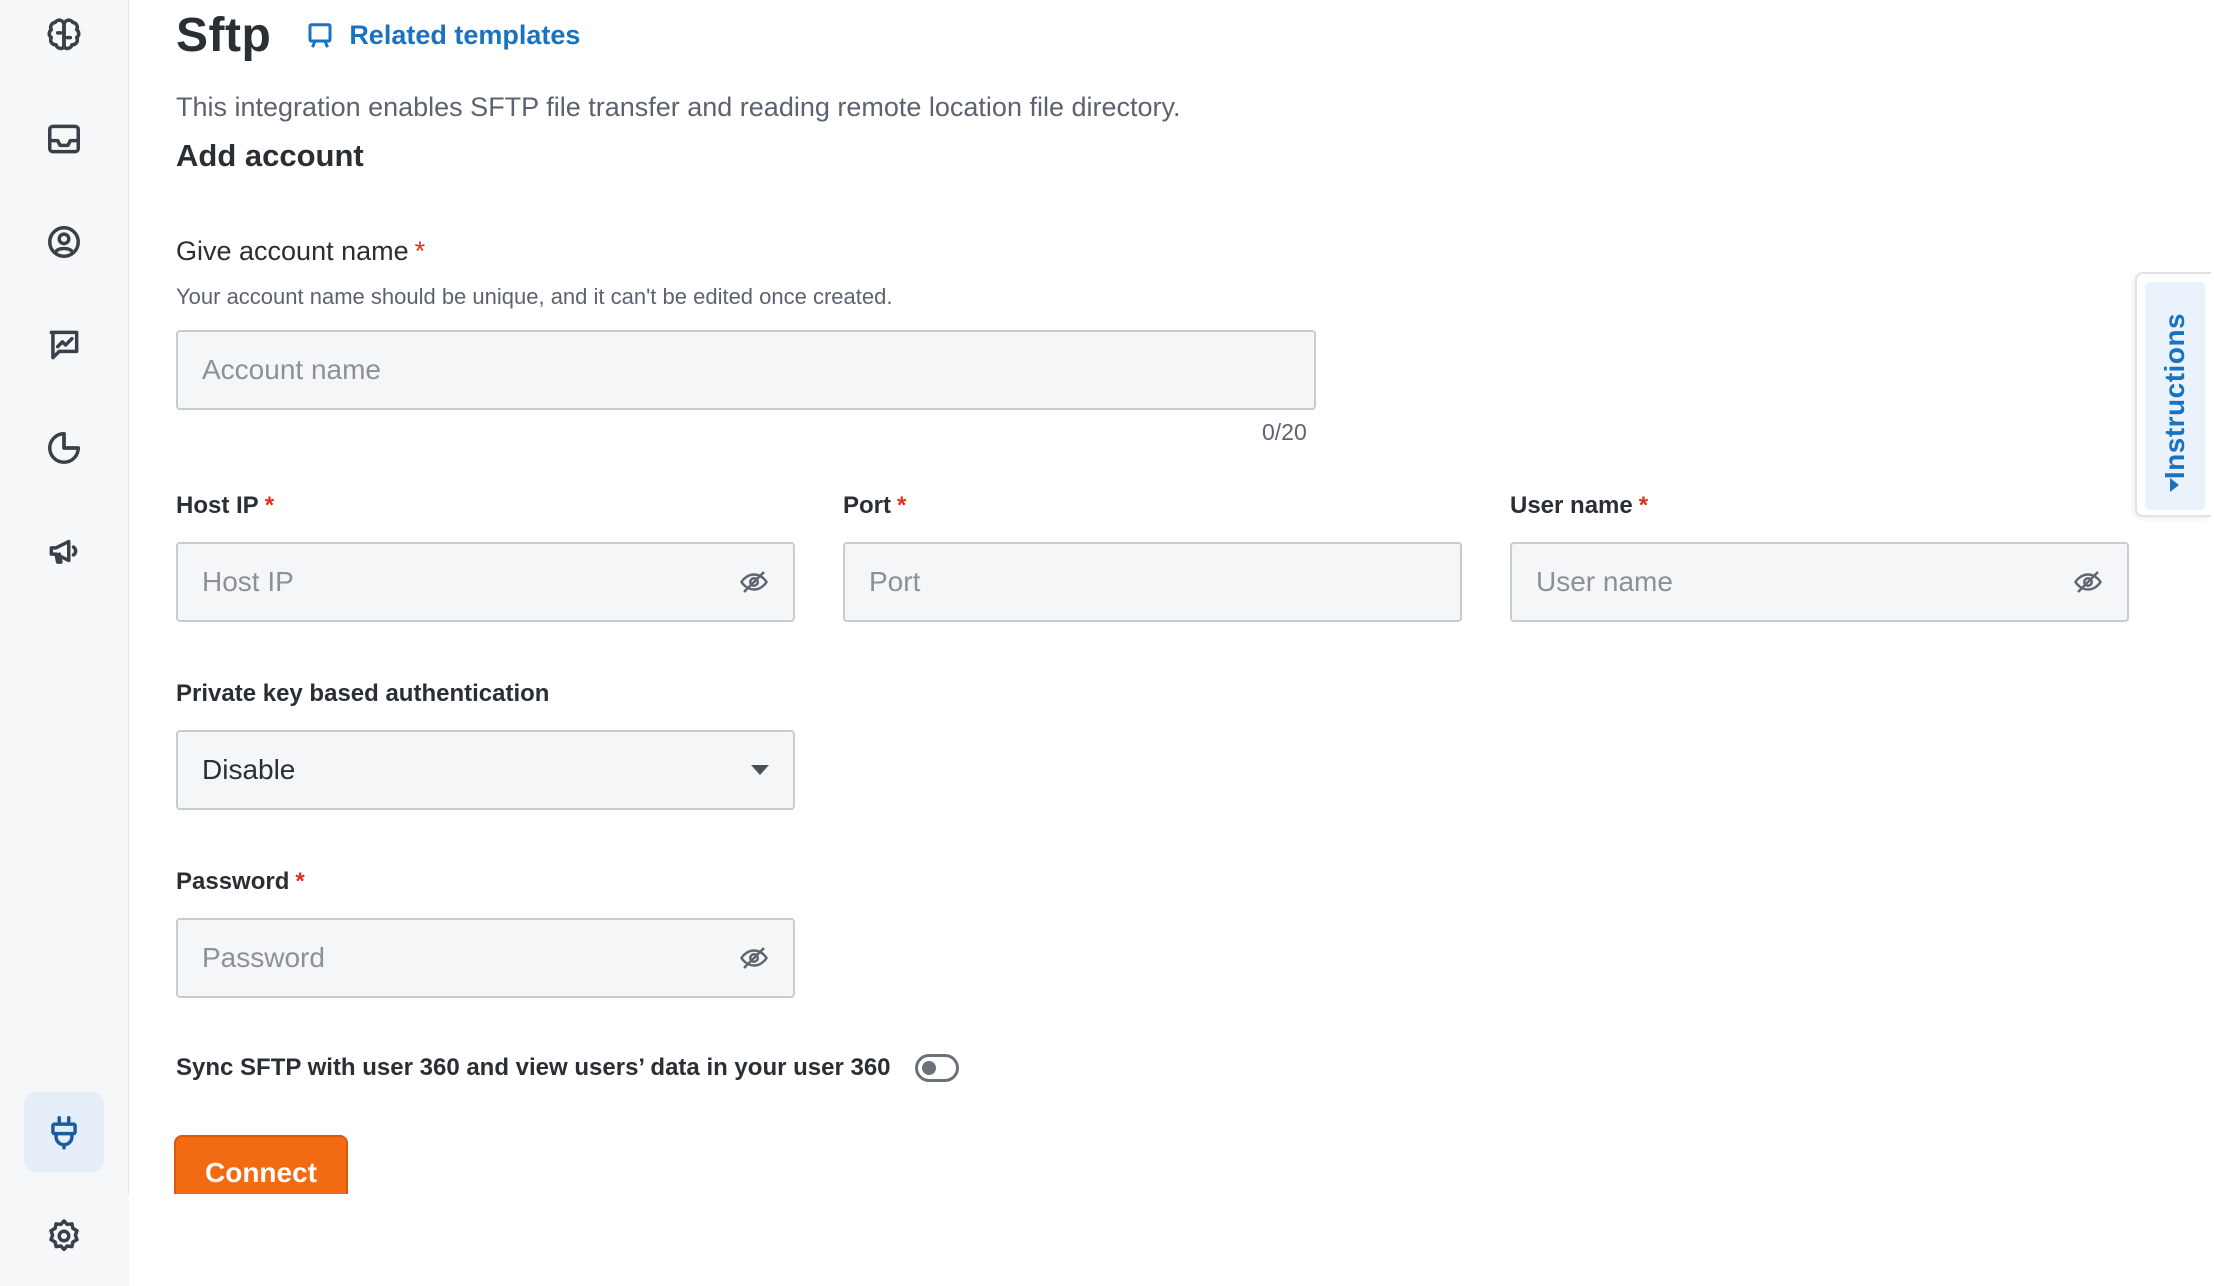  I want to click on page-title: Sftp, so click(224, 35).